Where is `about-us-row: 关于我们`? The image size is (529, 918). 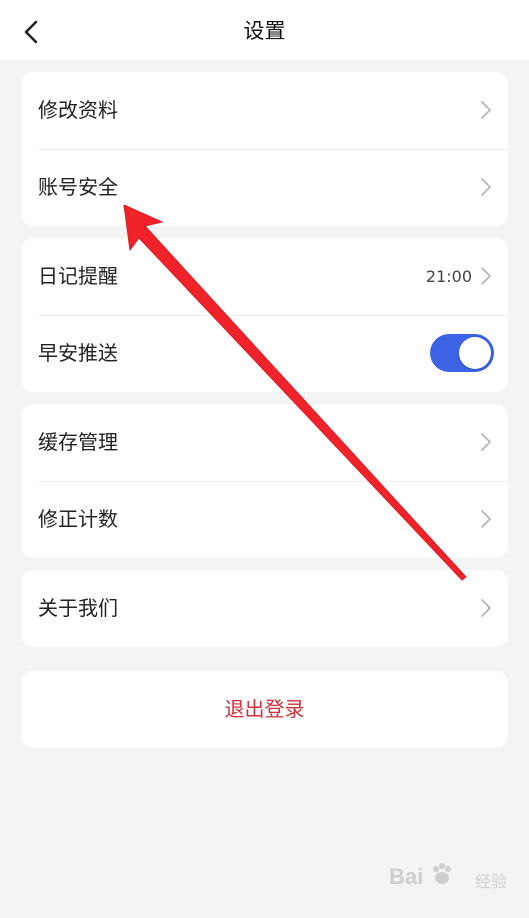
about-us-row: 关于我们 is located at coordinates (264, 608).